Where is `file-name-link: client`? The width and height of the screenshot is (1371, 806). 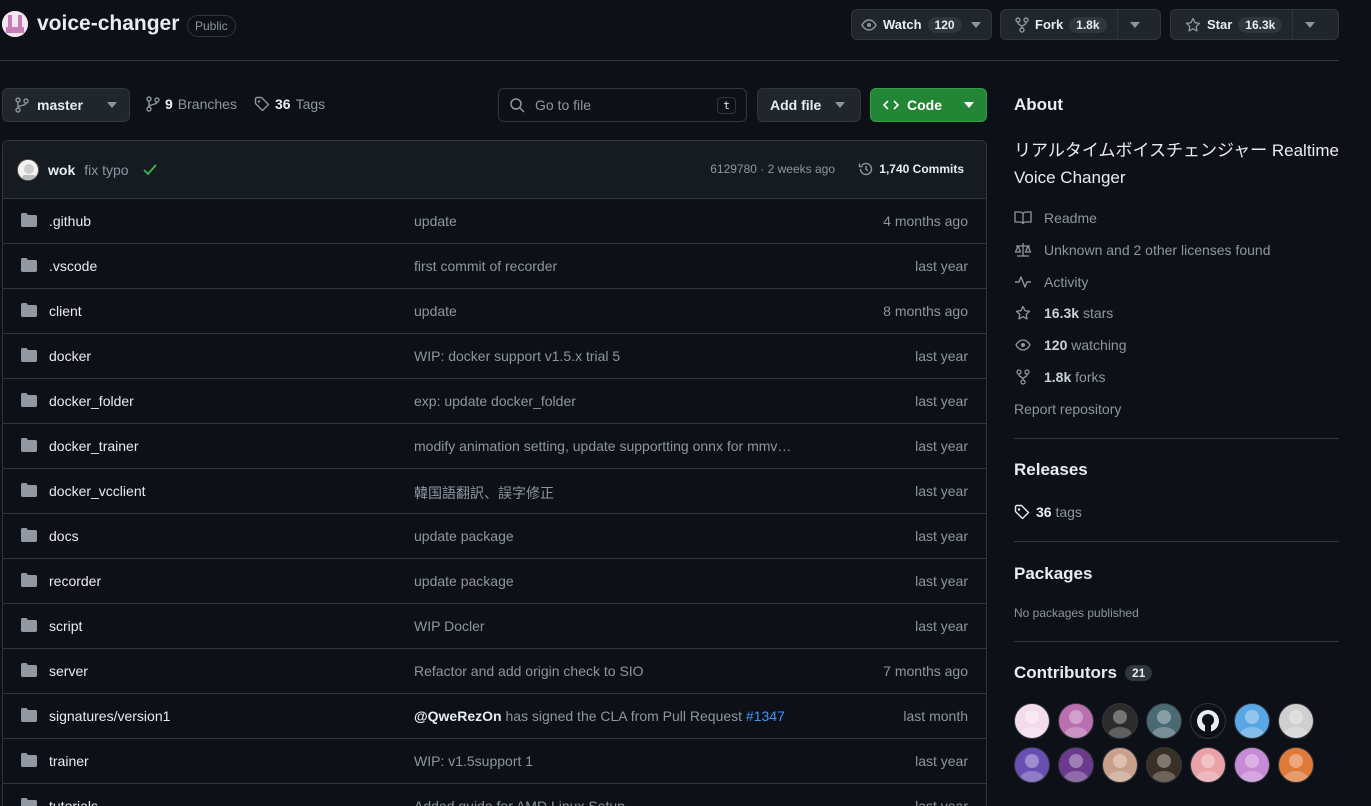 file-name-link: client is located at coordinates (65, 311).